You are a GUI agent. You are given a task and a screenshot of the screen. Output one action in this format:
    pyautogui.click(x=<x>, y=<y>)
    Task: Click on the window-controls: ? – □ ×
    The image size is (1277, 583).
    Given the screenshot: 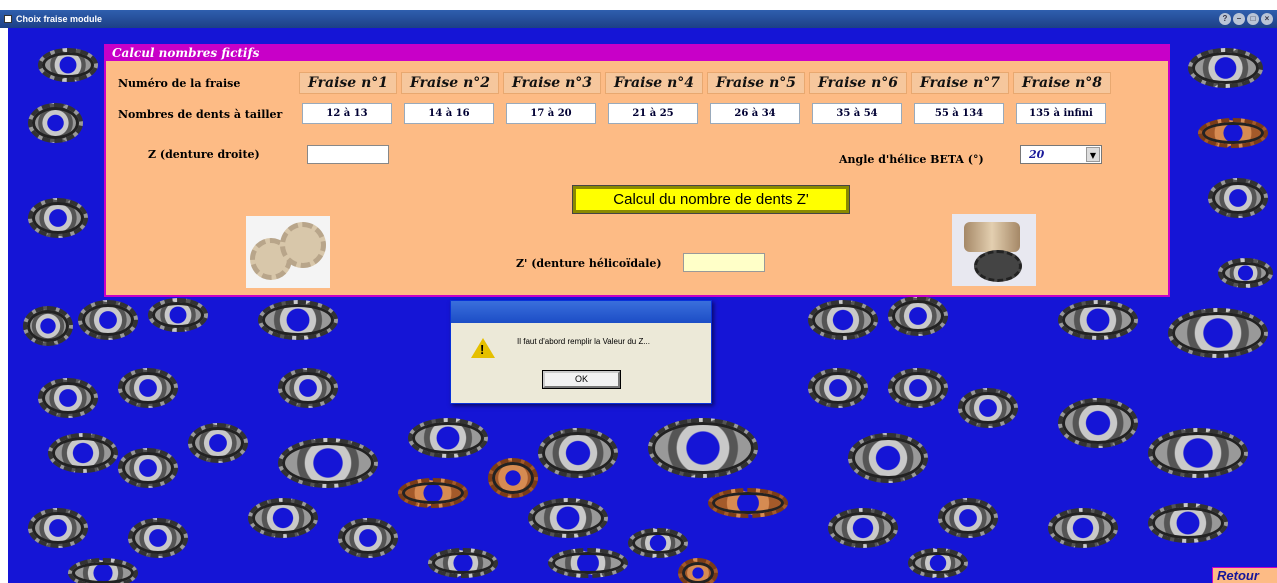 What is the action you would take?
    pyautogui.click(x=1246, y=19)
    